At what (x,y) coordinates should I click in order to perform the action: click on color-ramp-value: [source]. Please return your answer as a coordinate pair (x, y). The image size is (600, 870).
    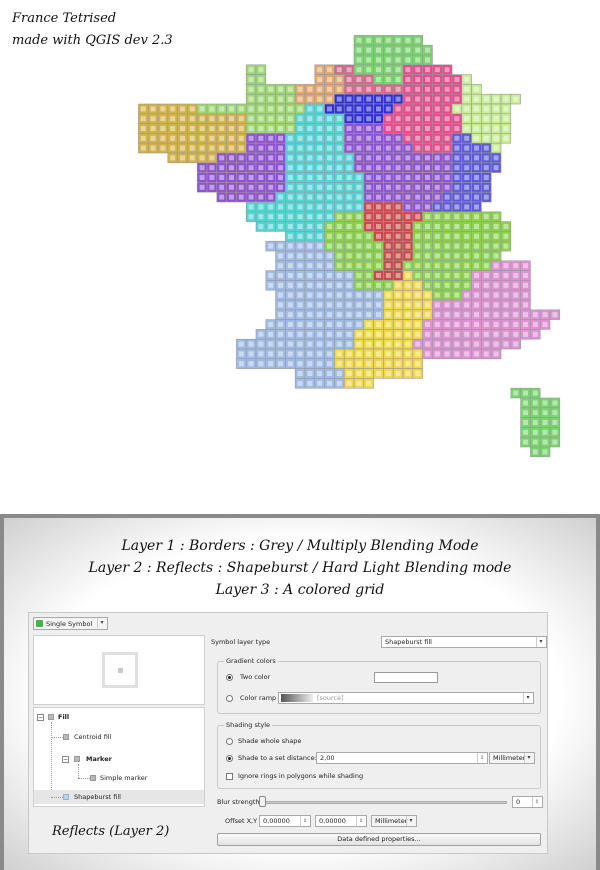
    Looking at the image, I should click on (330, 698).